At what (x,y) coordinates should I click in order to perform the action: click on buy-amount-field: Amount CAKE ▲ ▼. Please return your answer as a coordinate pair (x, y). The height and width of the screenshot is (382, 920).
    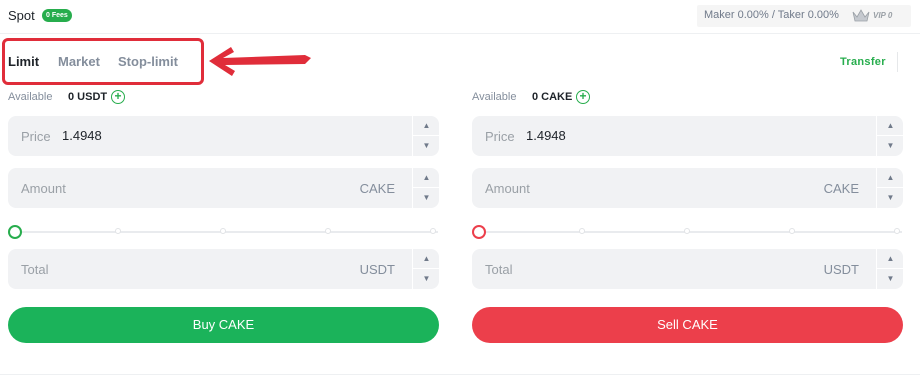
    Looking at the image, I should click on (224, 188).